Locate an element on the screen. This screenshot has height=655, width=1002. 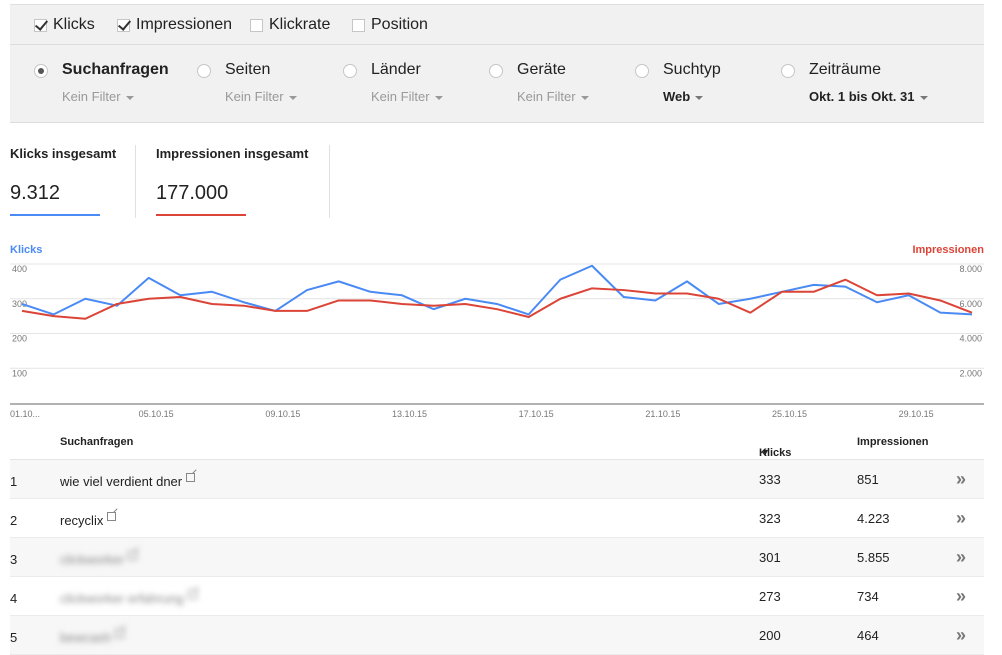
y-tick-left: 400 is located at coordinates (19, 269).